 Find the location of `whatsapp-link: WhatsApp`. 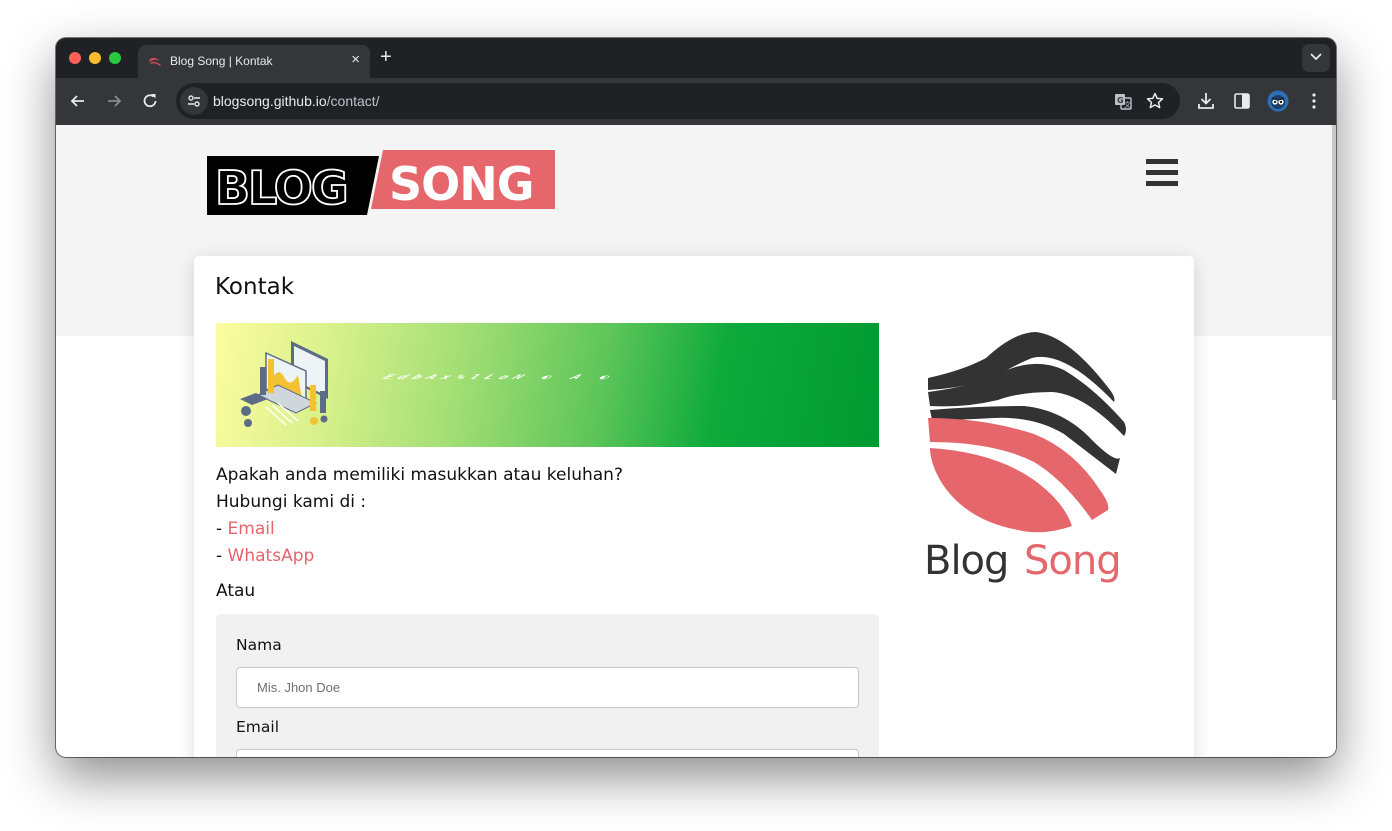

whatsapp-link: WhatsApp is located at coordinates (271, 556).